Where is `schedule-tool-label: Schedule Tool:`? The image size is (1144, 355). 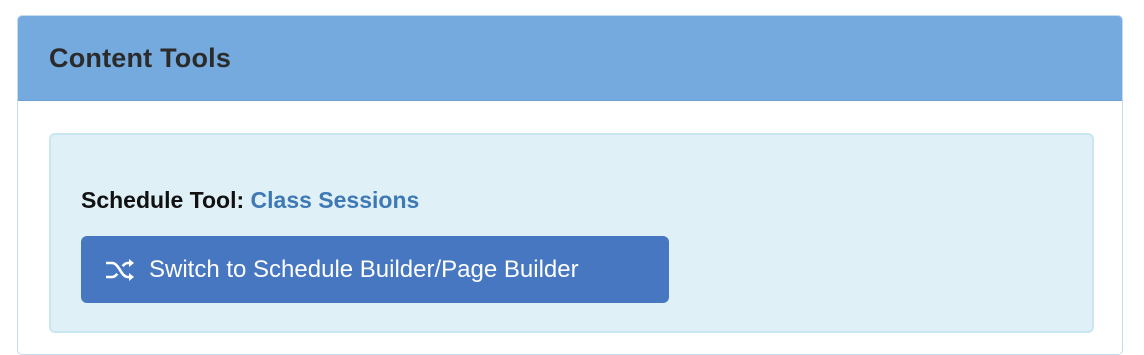 schedule-tool-label: Schedule Tool: is located at coordinates (163, 200).